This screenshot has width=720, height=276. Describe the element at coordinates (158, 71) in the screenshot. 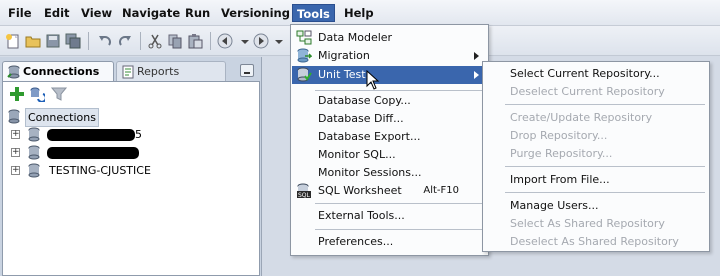

I see `tab-reports-label: Reports` at that location.